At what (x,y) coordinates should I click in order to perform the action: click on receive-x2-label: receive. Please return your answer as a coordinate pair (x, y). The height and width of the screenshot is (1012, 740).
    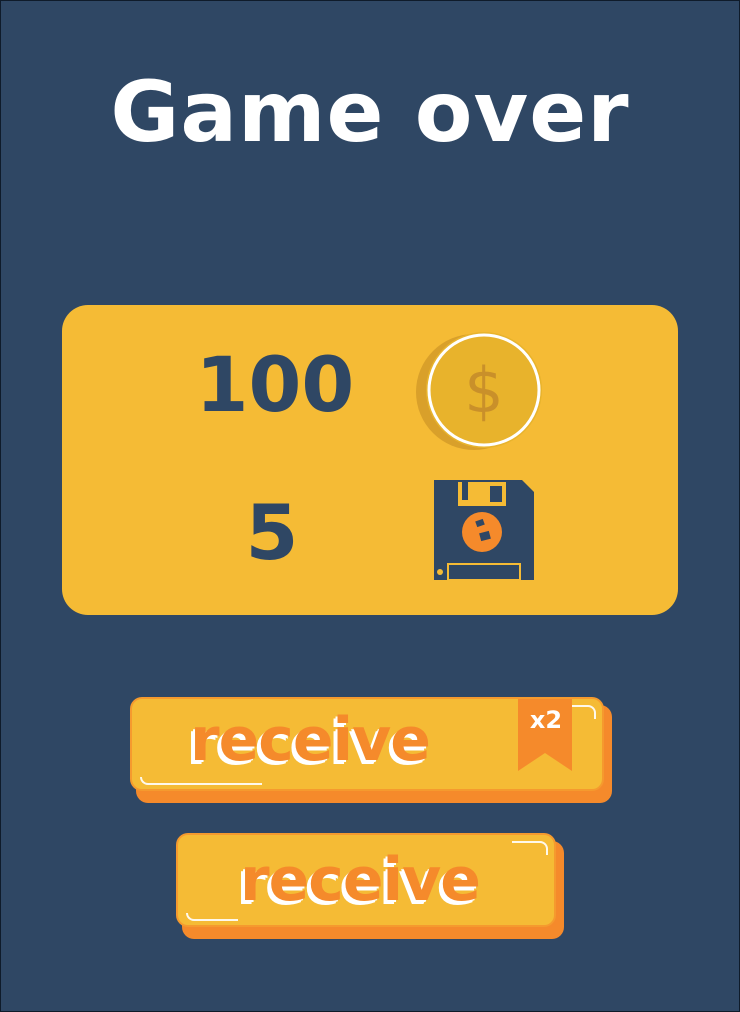
    Looking at the image, I should click on (310, 740).